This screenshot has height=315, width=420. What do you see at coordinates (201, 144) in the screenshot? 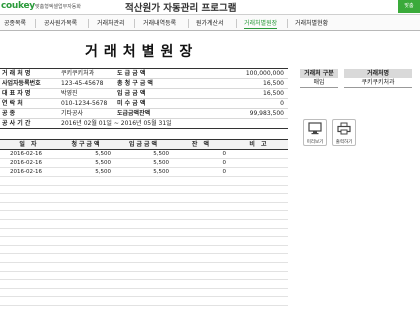
I see `balance-column-header: 잔 액` at bounding box center [201, 144].